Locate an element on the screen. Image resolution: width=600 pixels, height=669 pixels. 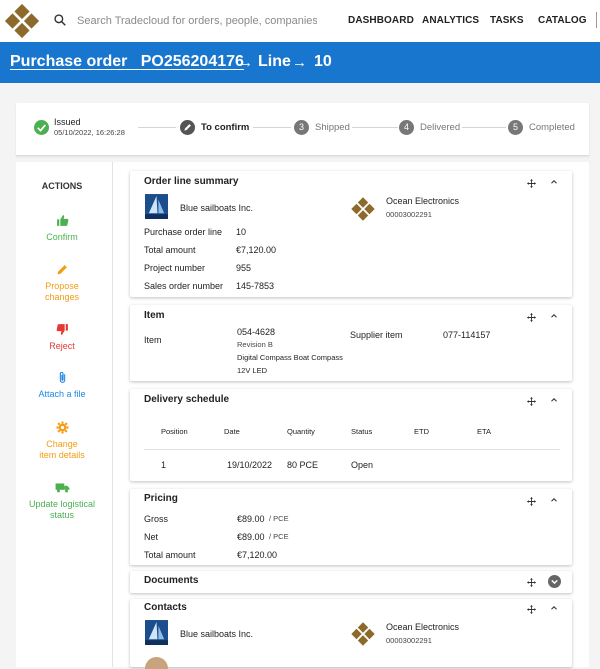
update-label-1: Update logistical is located at coordinates (62, 504).